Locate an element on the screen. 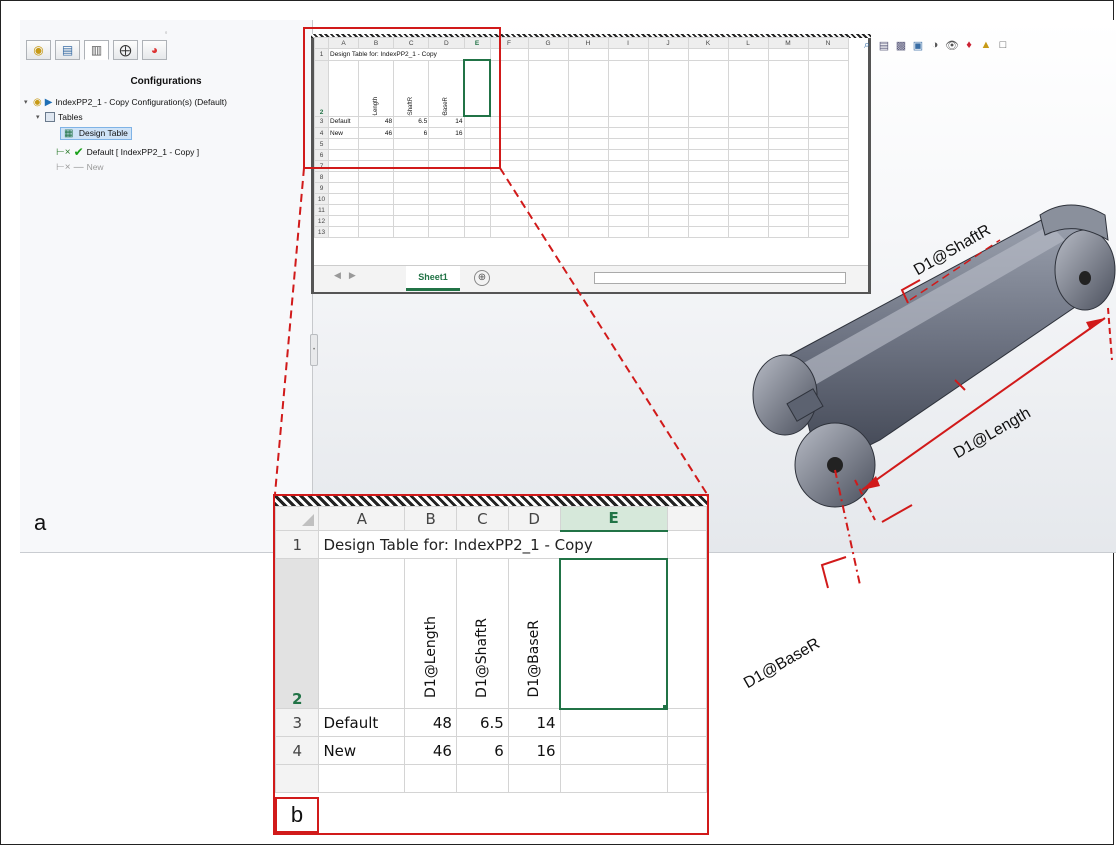  param-header-cell: D1@ShaftR is located at coordinates (482, 633).